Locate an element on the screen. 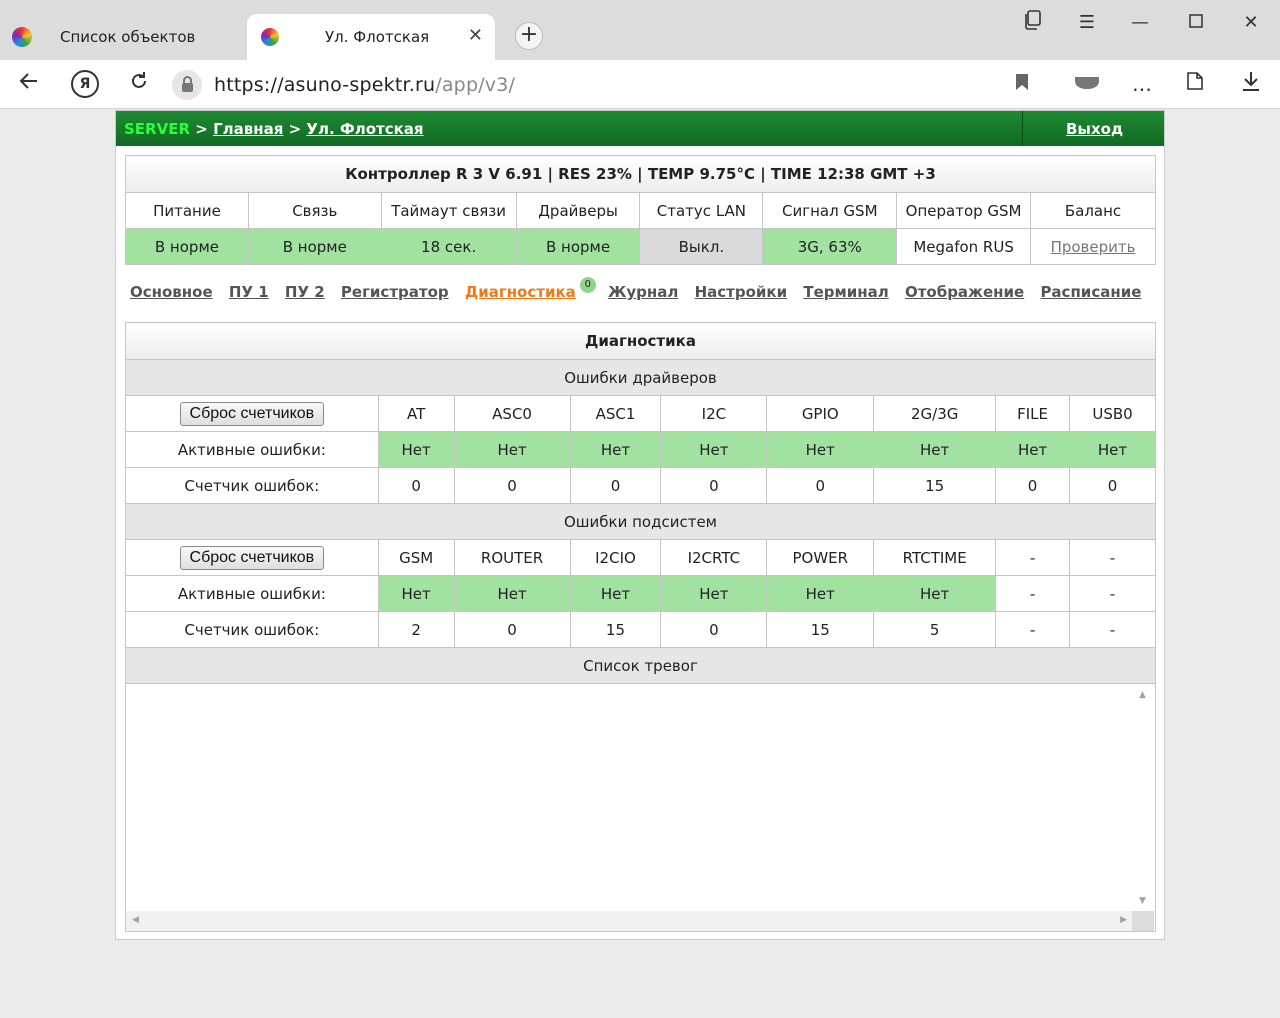 The image size is (1280, 1018). gsm-signal-value: 3G, 63% is located at coordinates (830, 246).